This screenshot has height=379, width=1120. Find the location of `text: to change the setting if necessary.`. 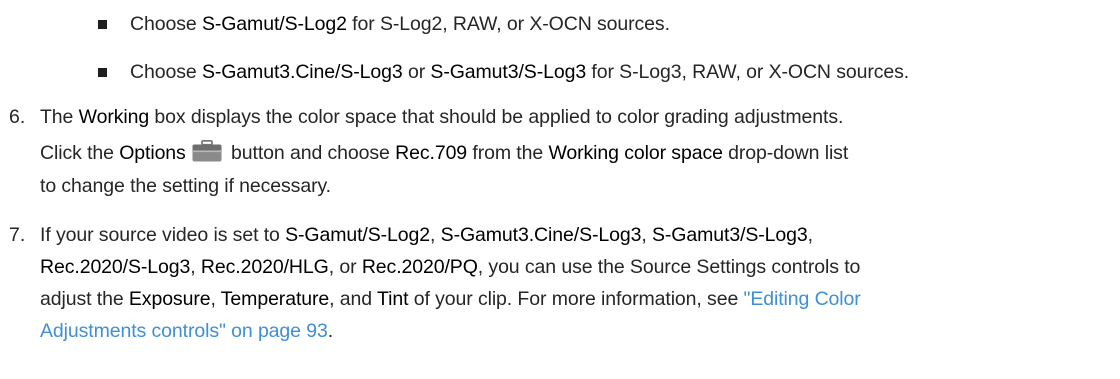

text: to change the setting if necessary. is located at coordinates (185, 186).